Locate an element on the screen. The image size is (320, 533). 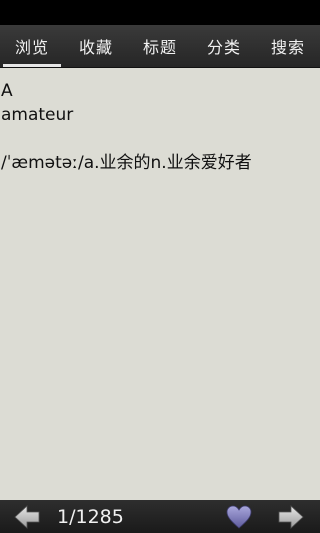
tab-favorites: 收藏 is located at coordinates (96, 46).